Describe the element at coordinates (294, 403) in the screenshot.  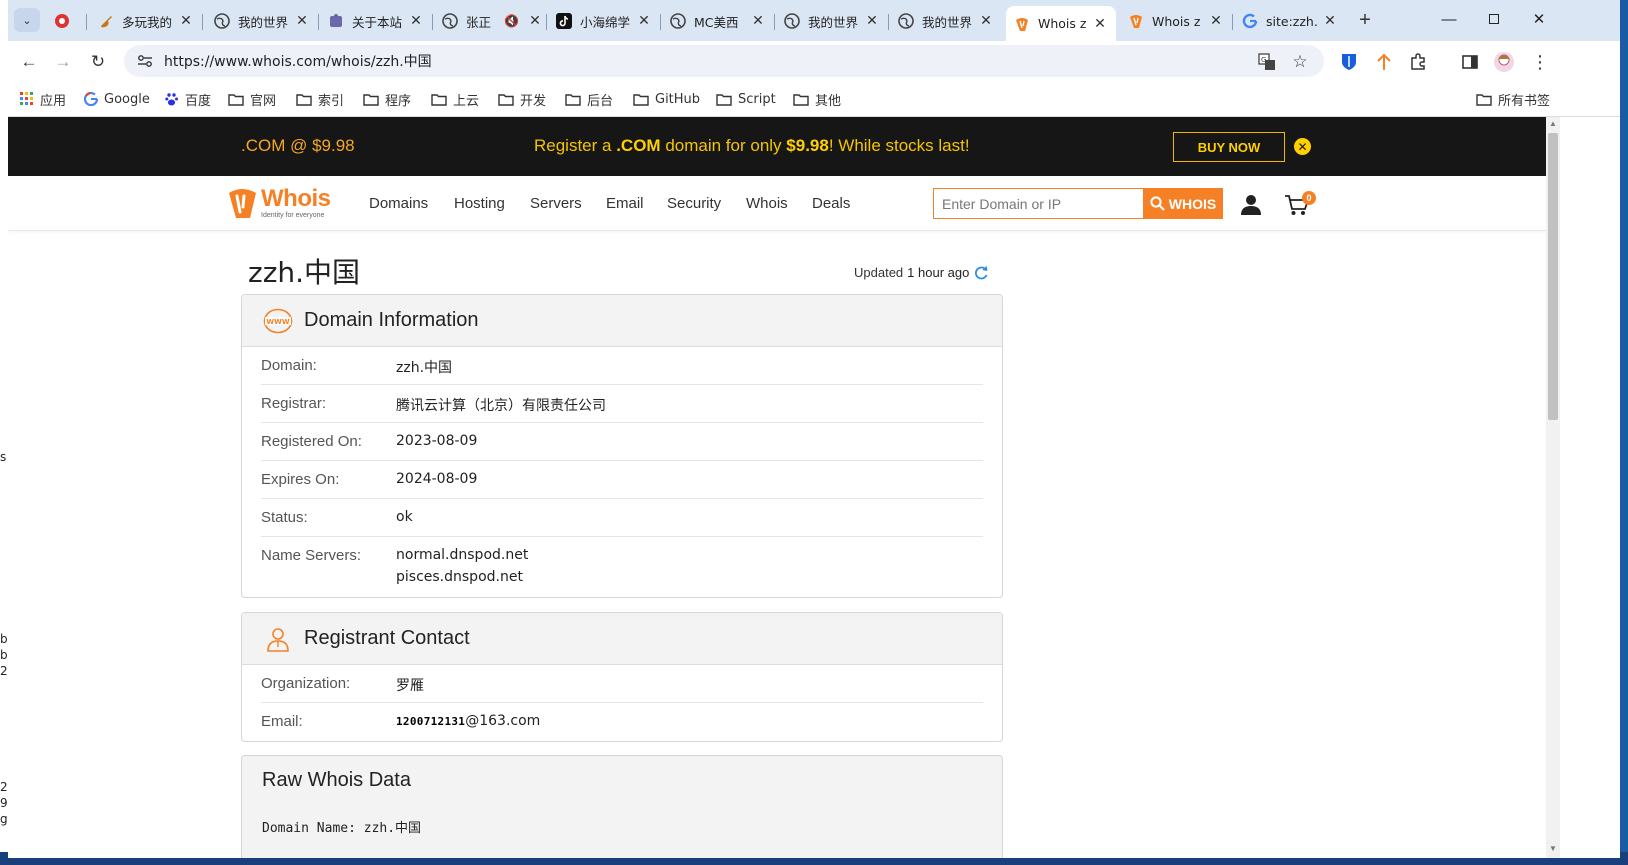
I see `row-label: Registrar:` at that location.